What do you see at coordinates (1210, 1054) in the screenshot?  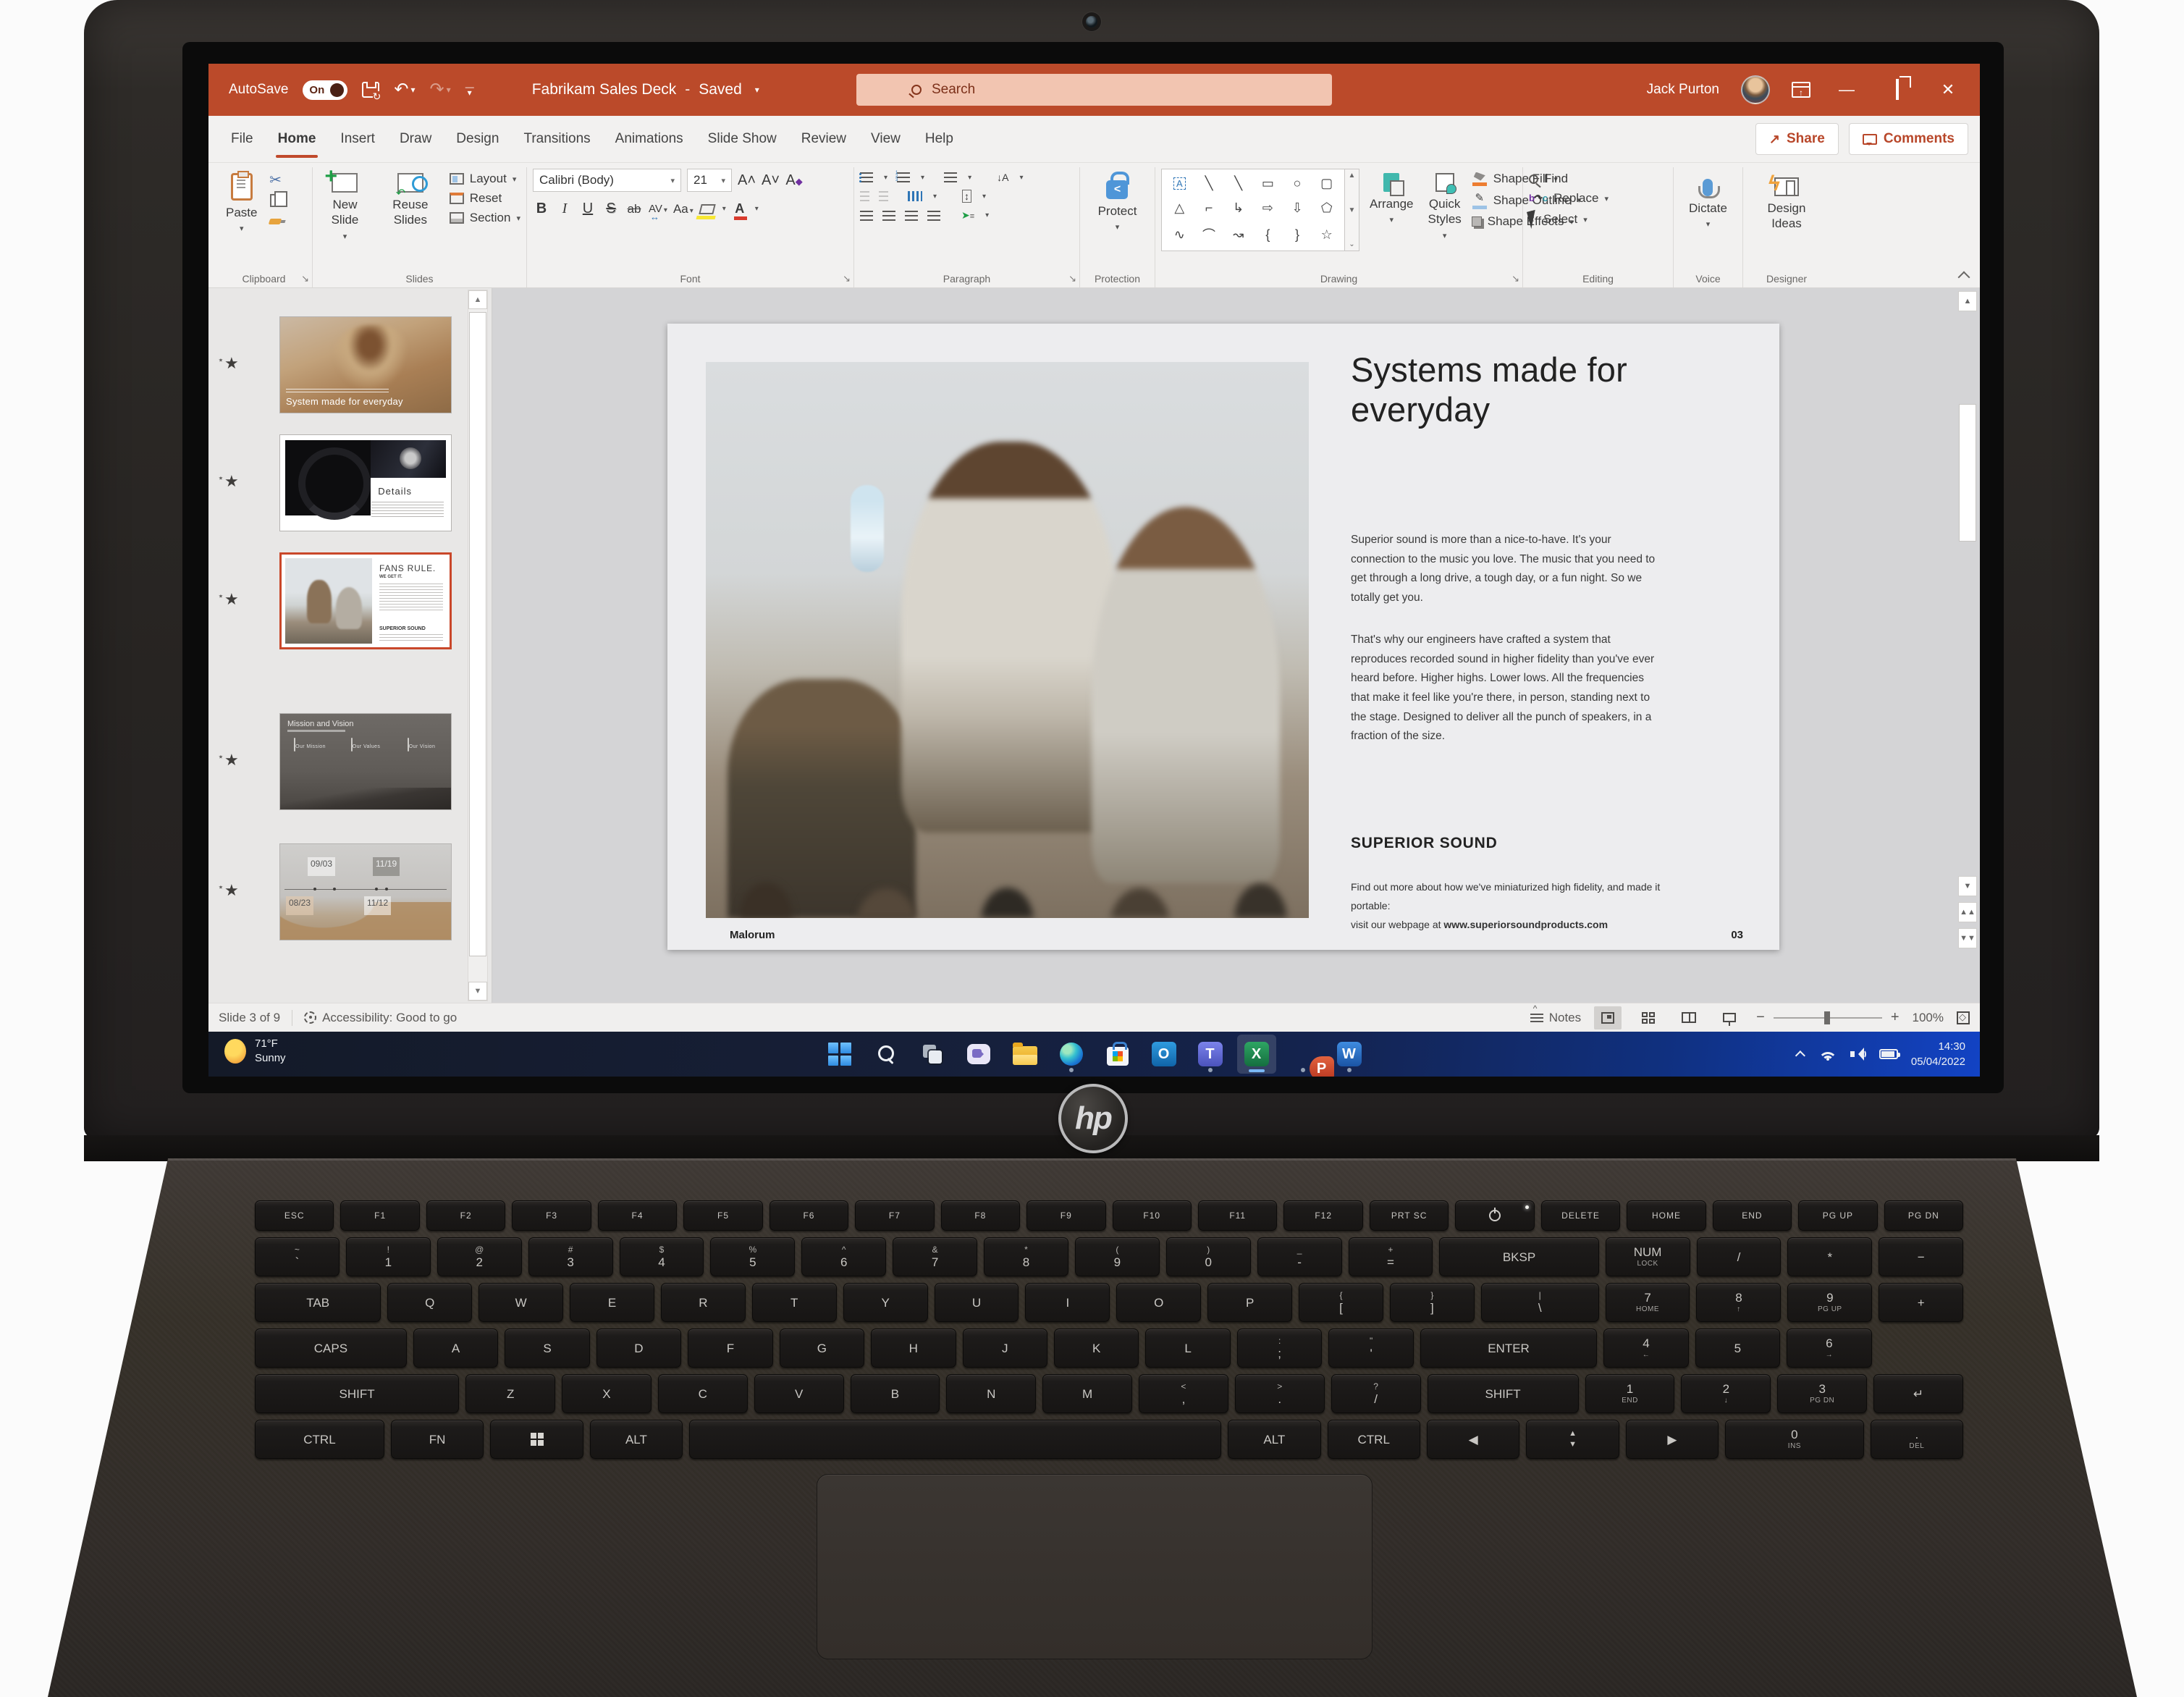 I see `taskbar-teams-icon: T` at bounding box center [1210, 1054].